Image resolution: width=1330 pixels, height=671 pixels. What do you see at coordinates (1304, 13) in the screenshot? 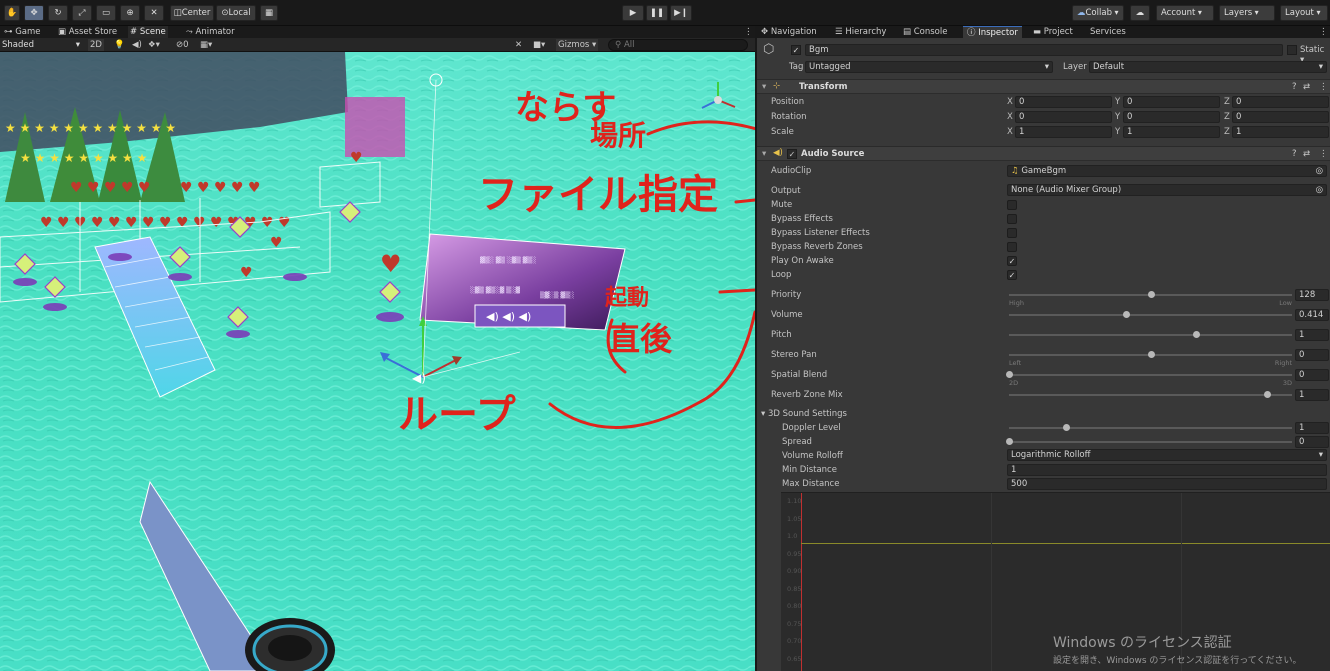
I see `layout-dropdown: Layout` at bounding box center [1304, 13].